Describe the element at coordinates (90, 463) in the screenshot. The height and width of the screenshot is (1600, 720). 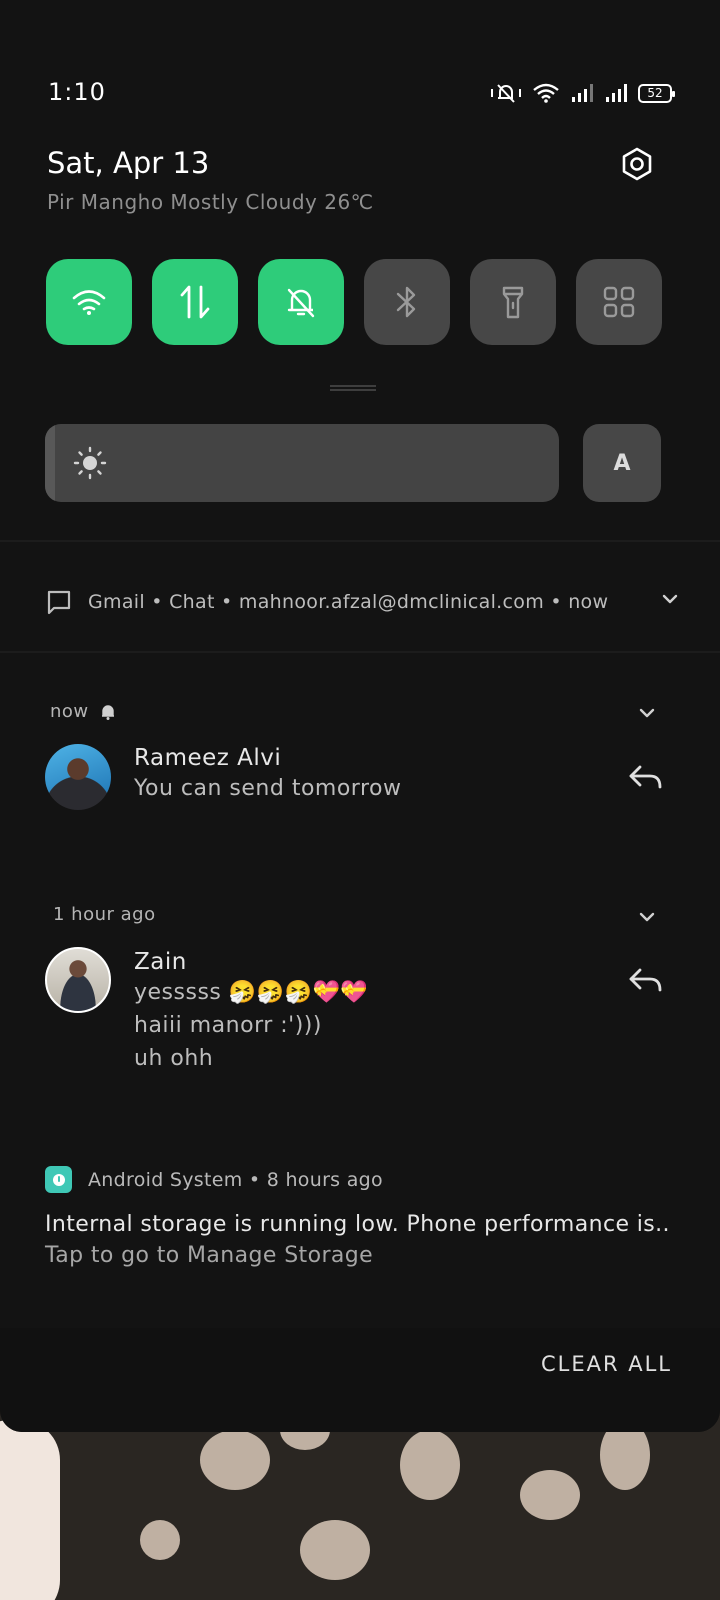
I see `brightness-icon` at that location.